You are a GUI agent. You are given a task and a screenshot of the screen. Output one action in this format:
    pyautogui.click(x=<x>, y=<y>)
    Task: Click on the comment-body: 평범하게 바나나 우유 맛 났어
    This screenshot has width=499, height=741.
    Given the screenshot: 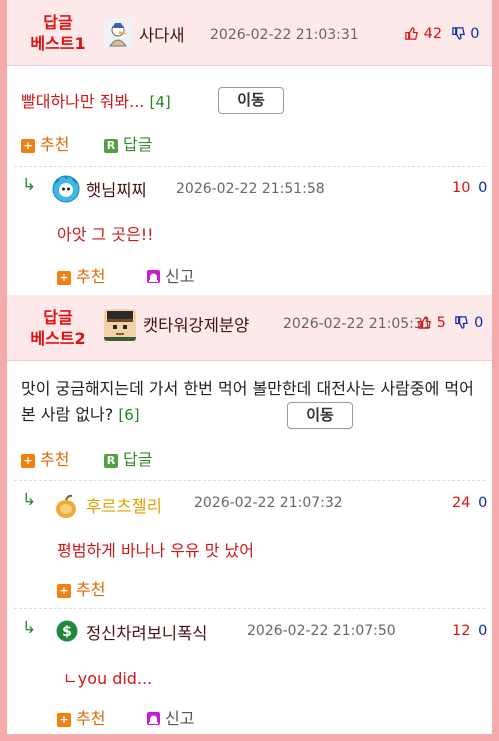 What is the action you would take?
    pyautogui.click(x=155, y=550)
    